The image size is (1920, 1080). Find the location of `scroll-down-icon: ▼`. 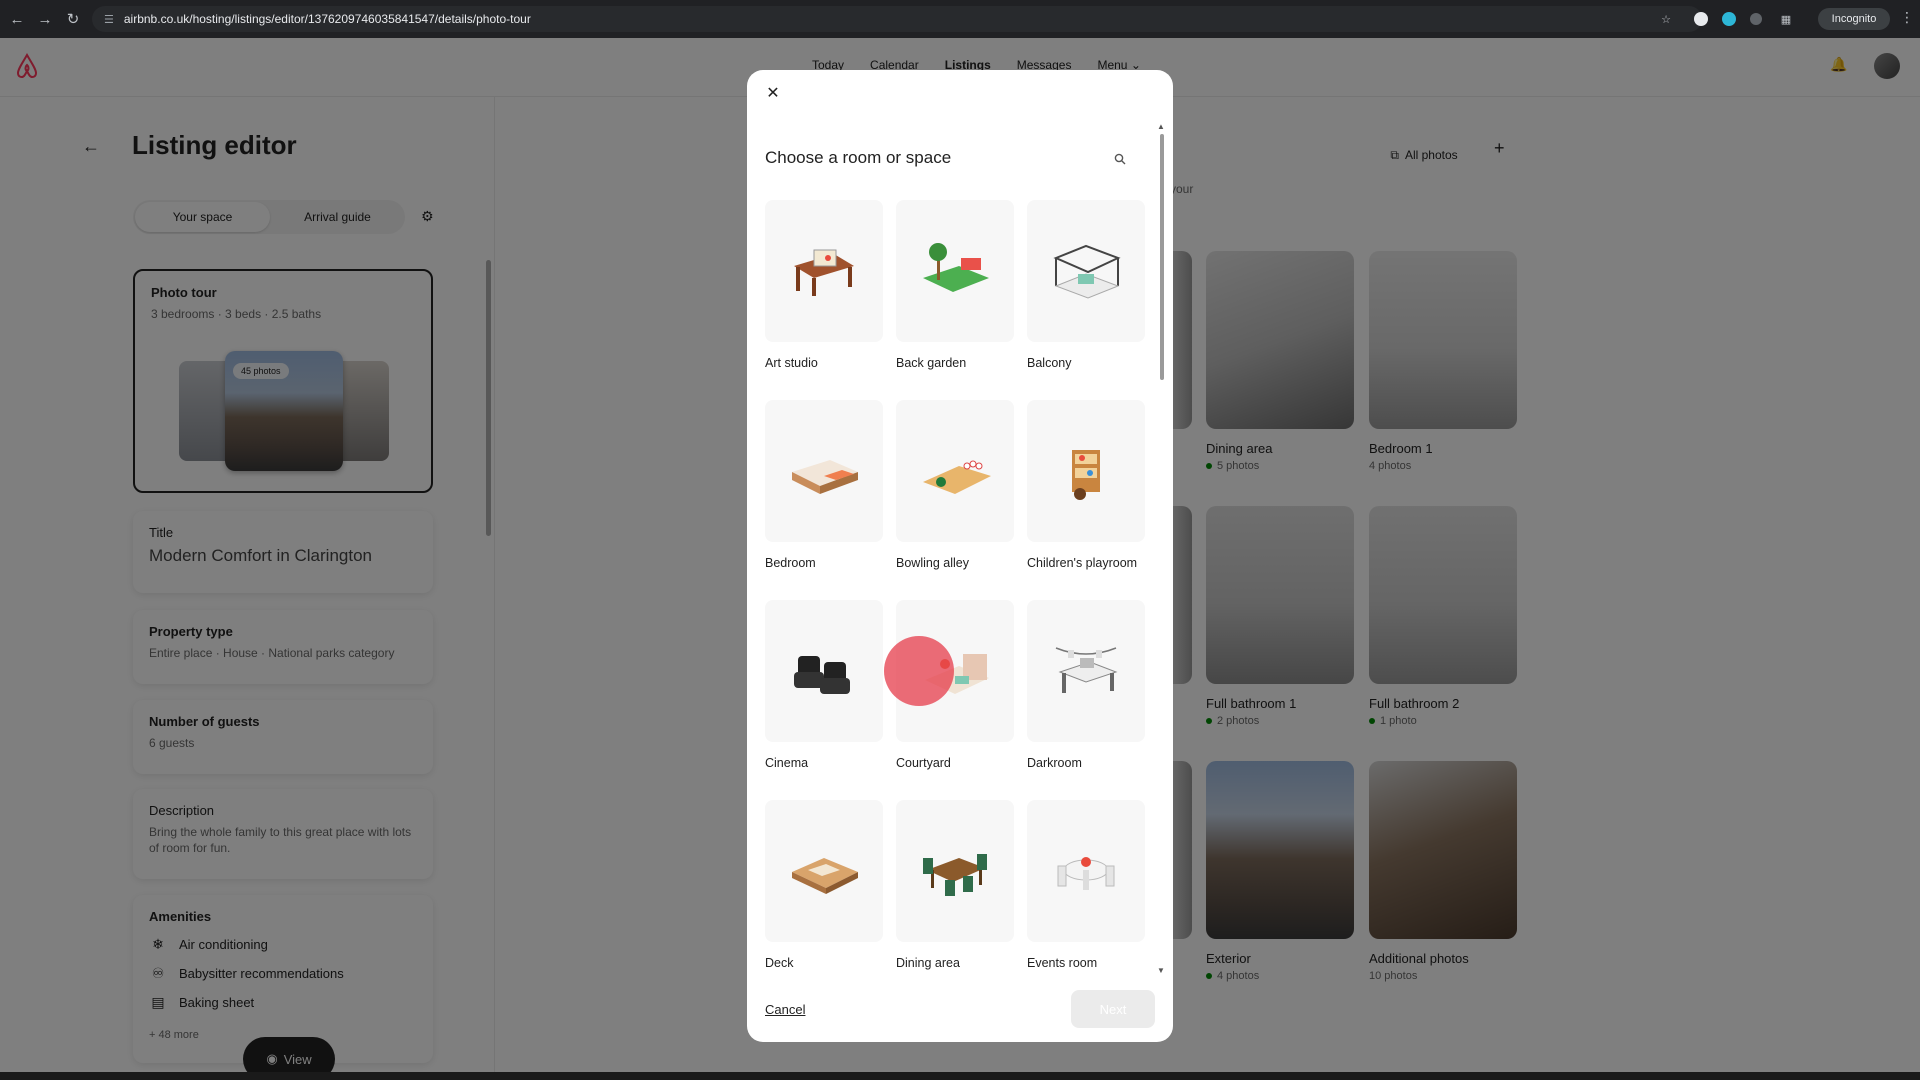

scroll-down-icon: ▼ is located at coordinates (1161, 970).